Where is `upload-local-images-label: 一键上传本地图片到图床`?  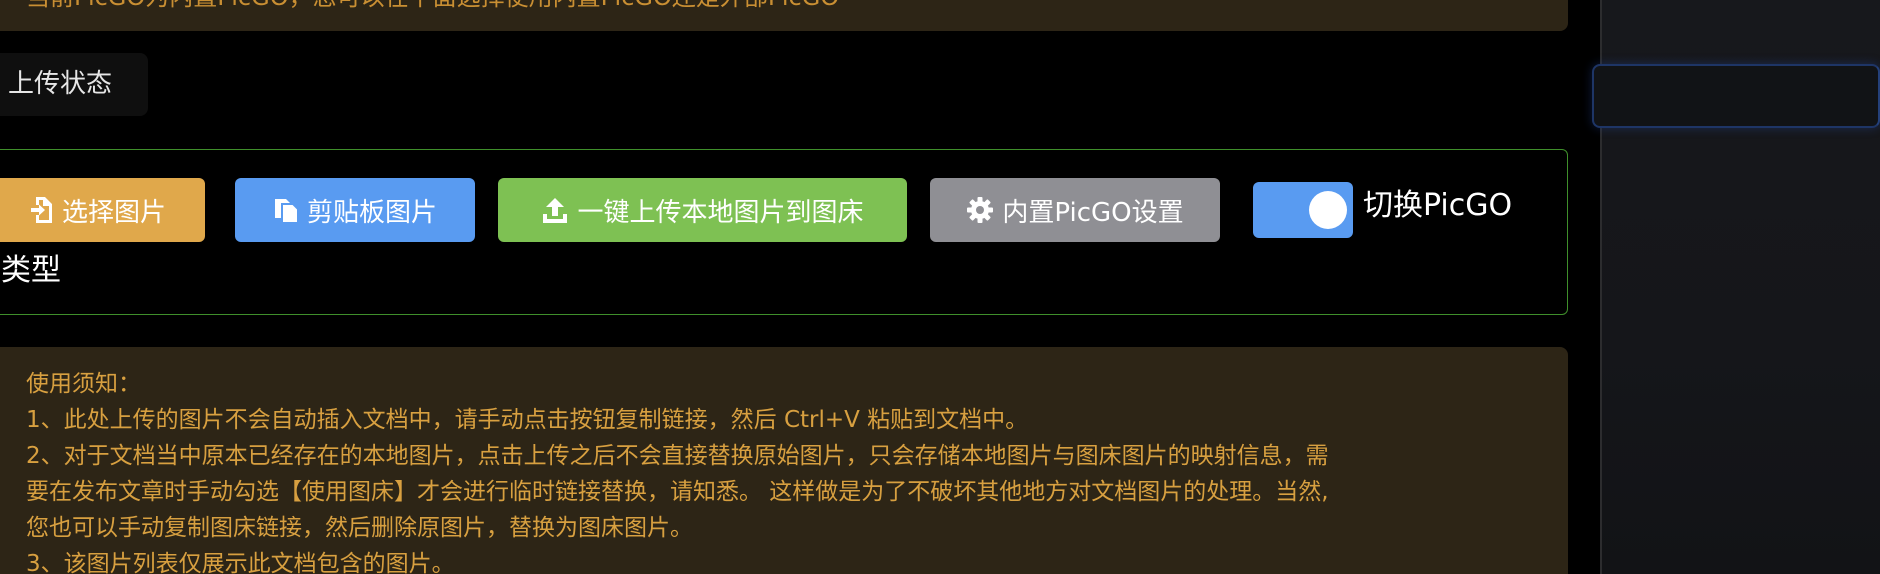 upload-local-images-label: 一键上传本地图片到图床 is located at coordinates (720, 212).